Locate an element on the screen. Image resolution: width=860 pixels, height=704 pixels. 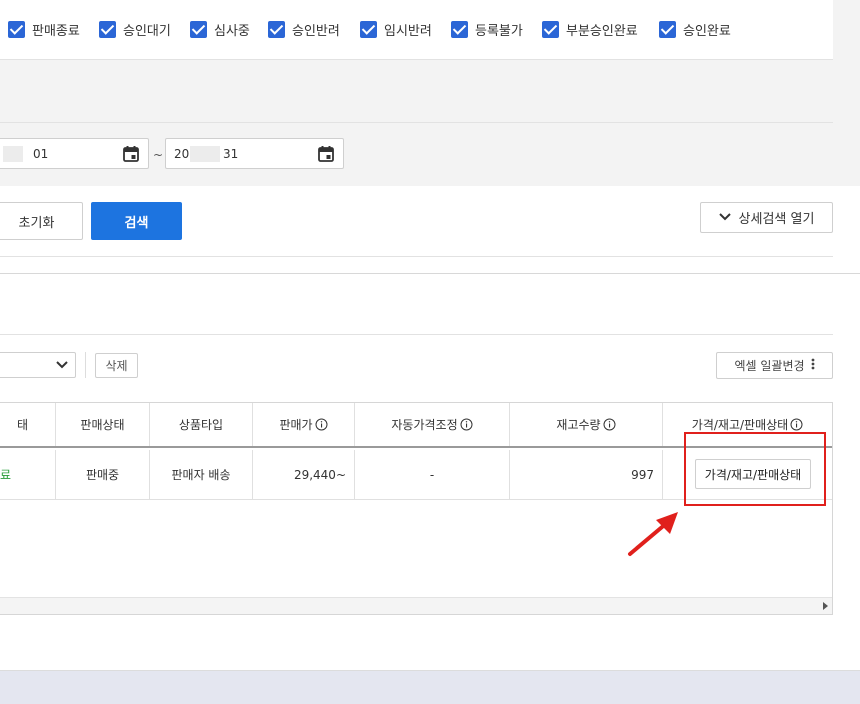
column-header-sale-status: 판매상태 is located at coordinates (103, 424).